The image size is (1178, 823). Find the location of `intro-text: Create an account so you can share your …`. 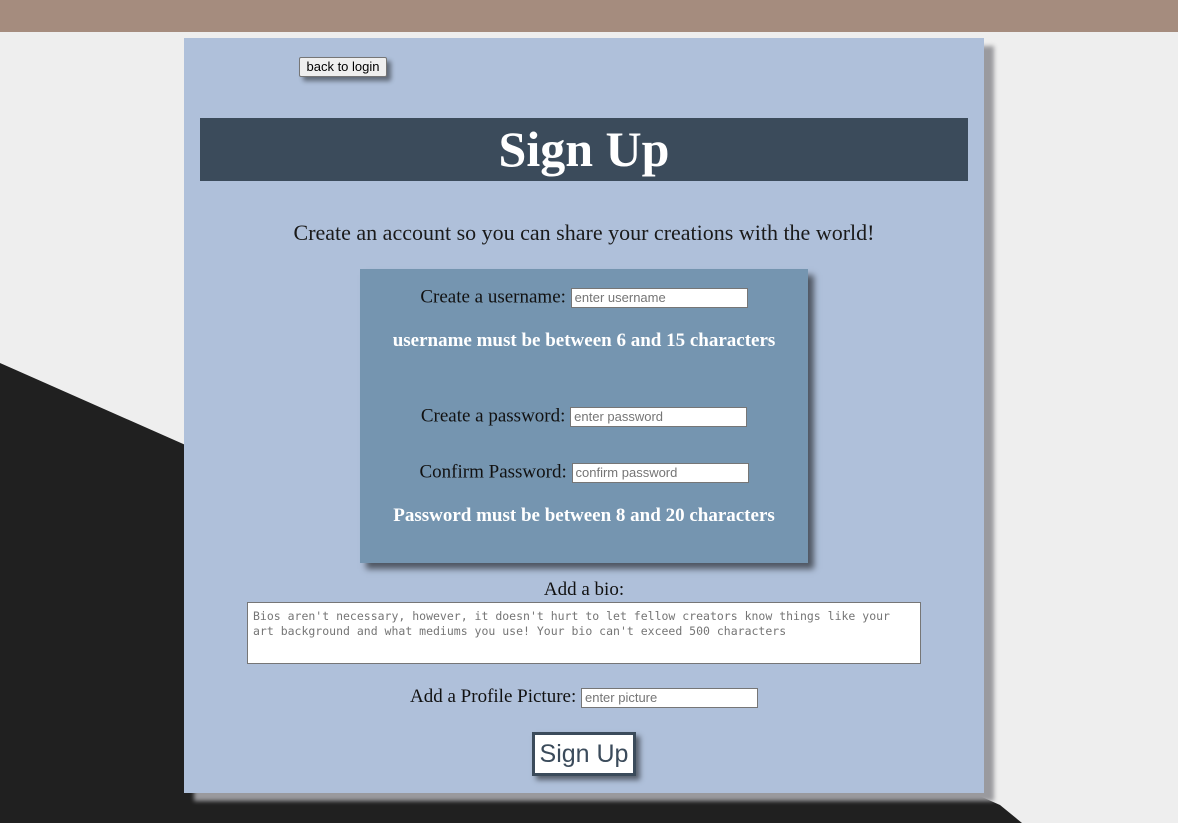

intro-text: Create an account so you can share your … is located at coordinates (584, 232).